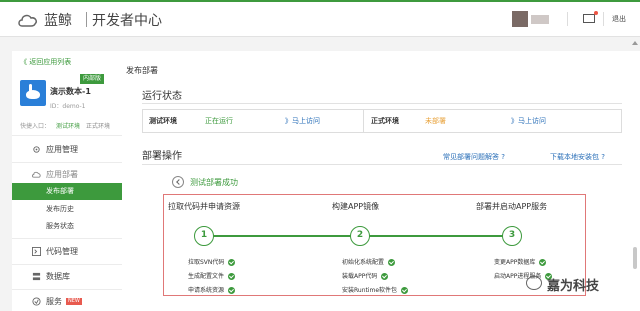  What do you see at coordinates (619, 19) in the screenshot?
I see `logout-link: 退出` at bounding box center [619, 19].